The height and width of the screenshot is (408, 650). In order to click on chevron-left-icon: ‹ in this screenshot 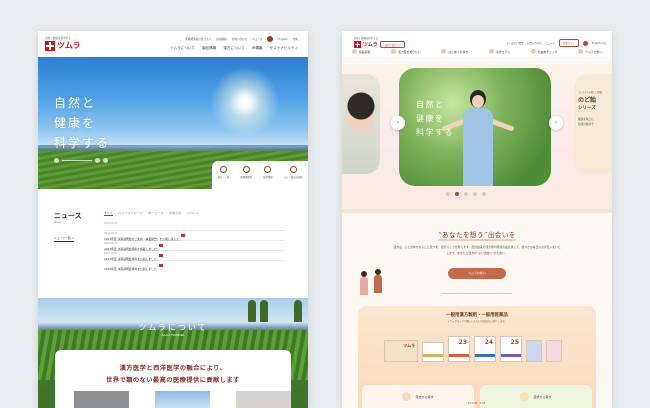, I will do `click(398, 123)`.